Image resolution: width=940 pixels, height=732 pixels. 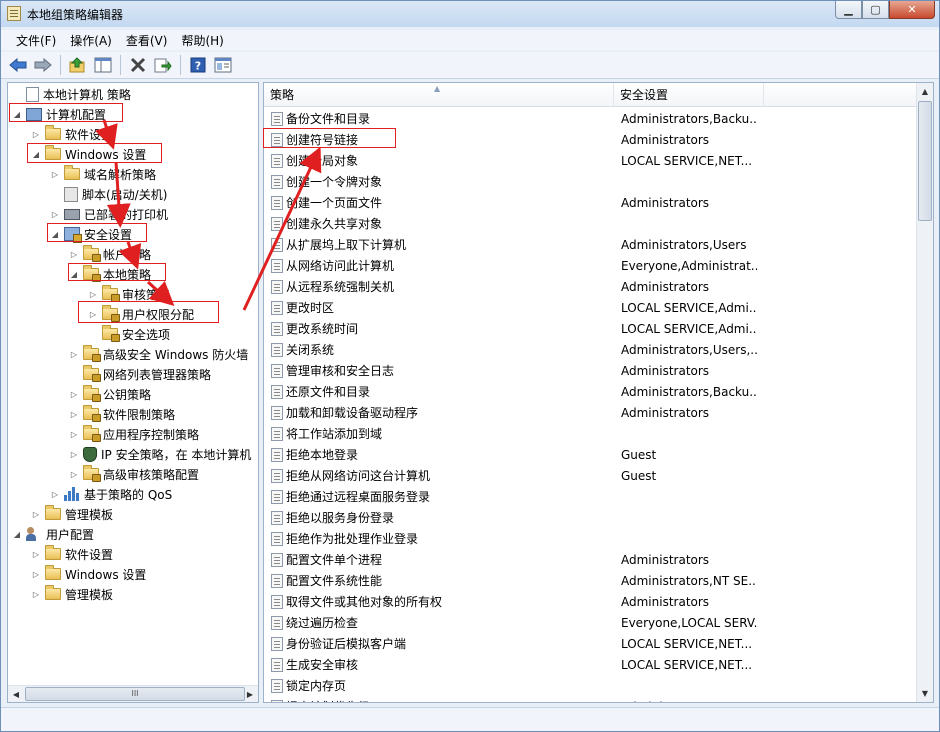 I want to click on scroll-thumb, so click(x=925, y=161).